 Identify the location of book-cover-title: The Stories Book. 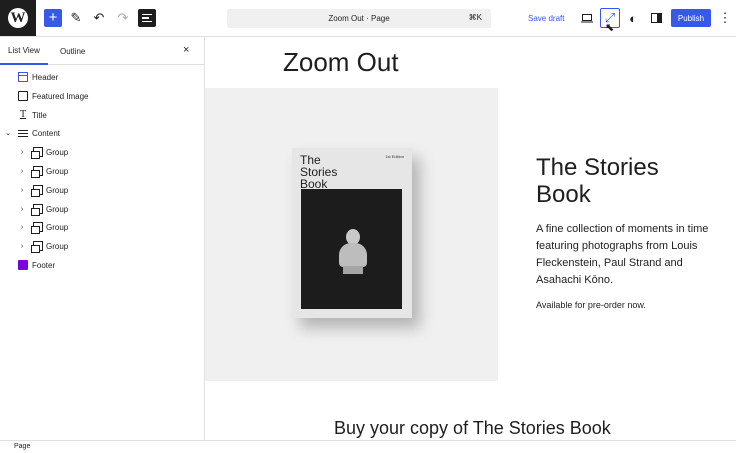
(319, 172).